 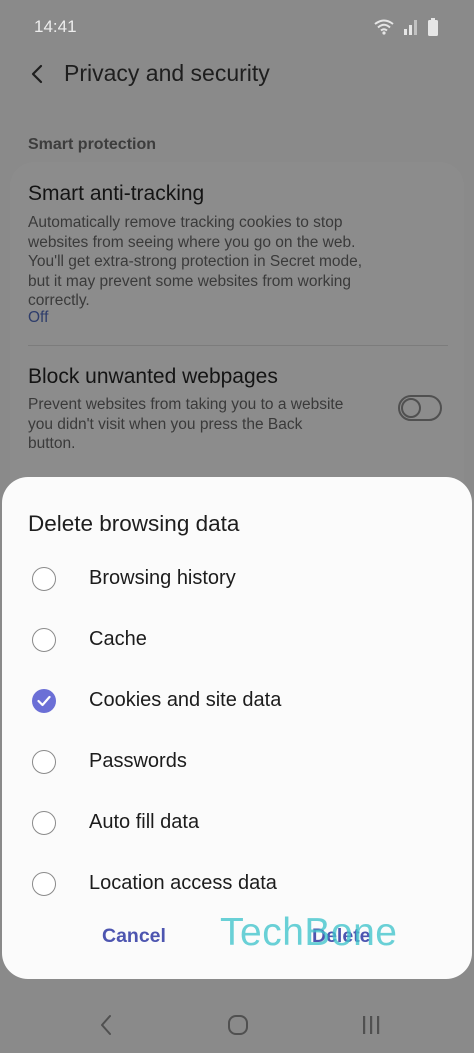 I want to click on option-label: Browsing history, so click(x=162, y=578).